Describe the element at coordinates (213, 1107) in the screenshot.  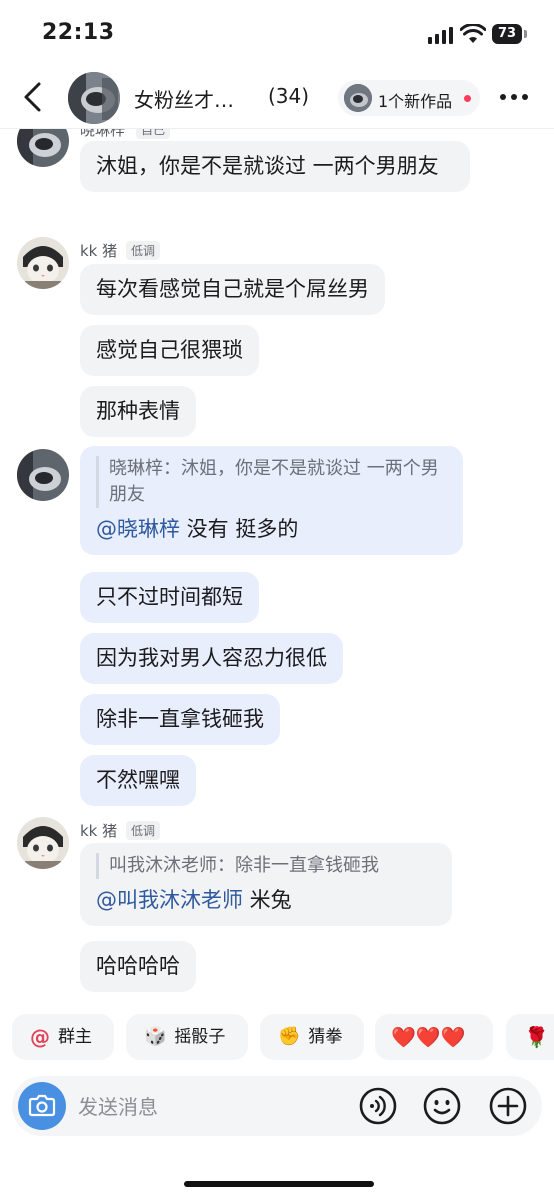
I see `message-input` at that location.